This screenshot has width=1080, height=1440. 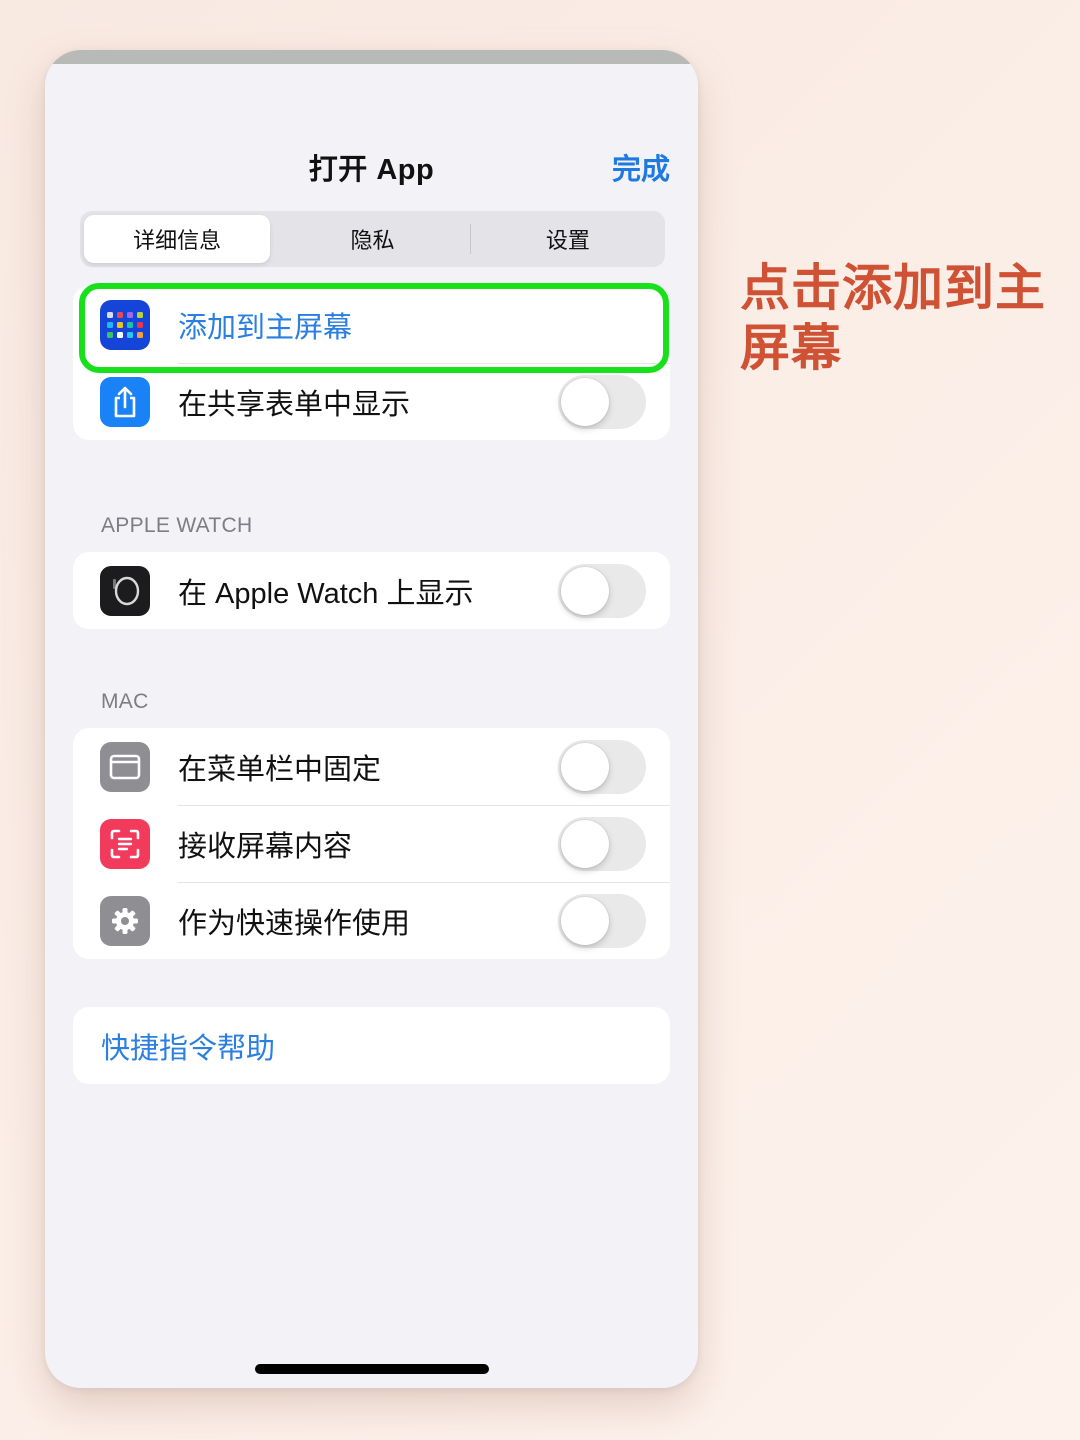 I want to click on share-icon, so click(x=125, y=401).